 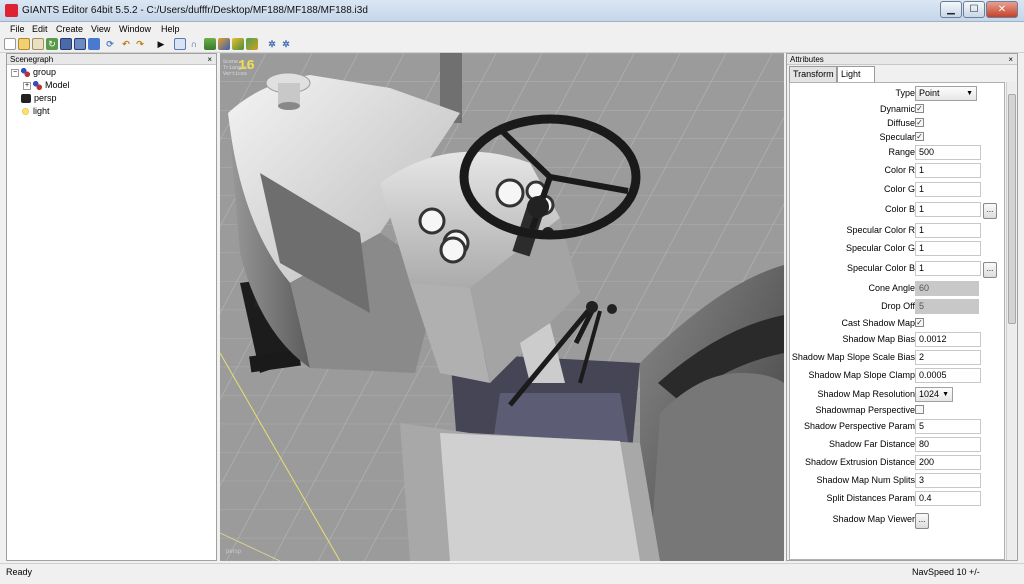 What do you see at coordinates (209, 59) in the screenshot?
I see `scenegraph-close-icon: ×` at bounding box center [209, 59].